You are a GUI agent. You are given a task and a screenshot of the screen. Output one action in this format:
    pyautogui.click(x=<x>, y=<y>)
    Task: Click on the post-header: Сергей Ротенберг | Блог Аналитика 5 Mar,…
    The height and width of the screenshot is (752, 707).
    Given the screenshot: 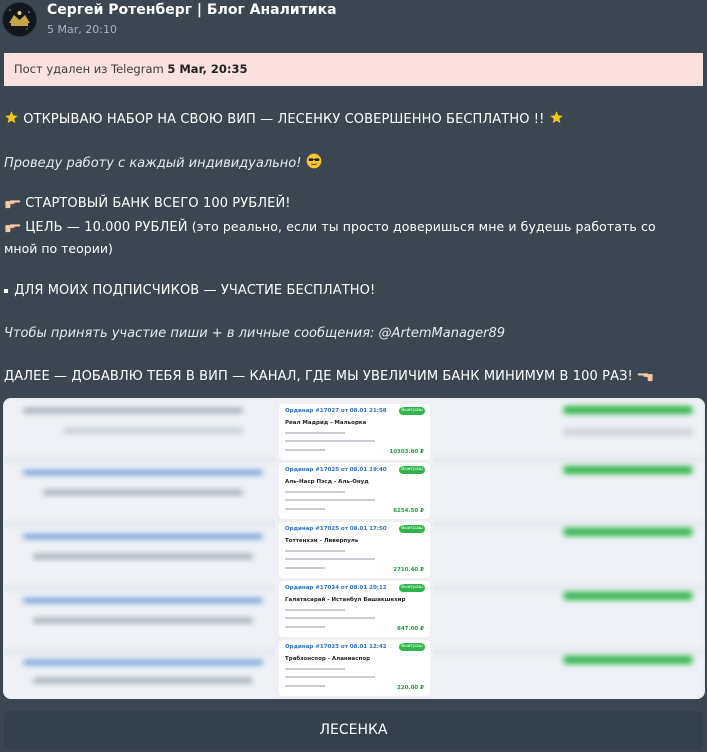 What is the action you would take?
    pyautogui.click(x=353, y=24)
    